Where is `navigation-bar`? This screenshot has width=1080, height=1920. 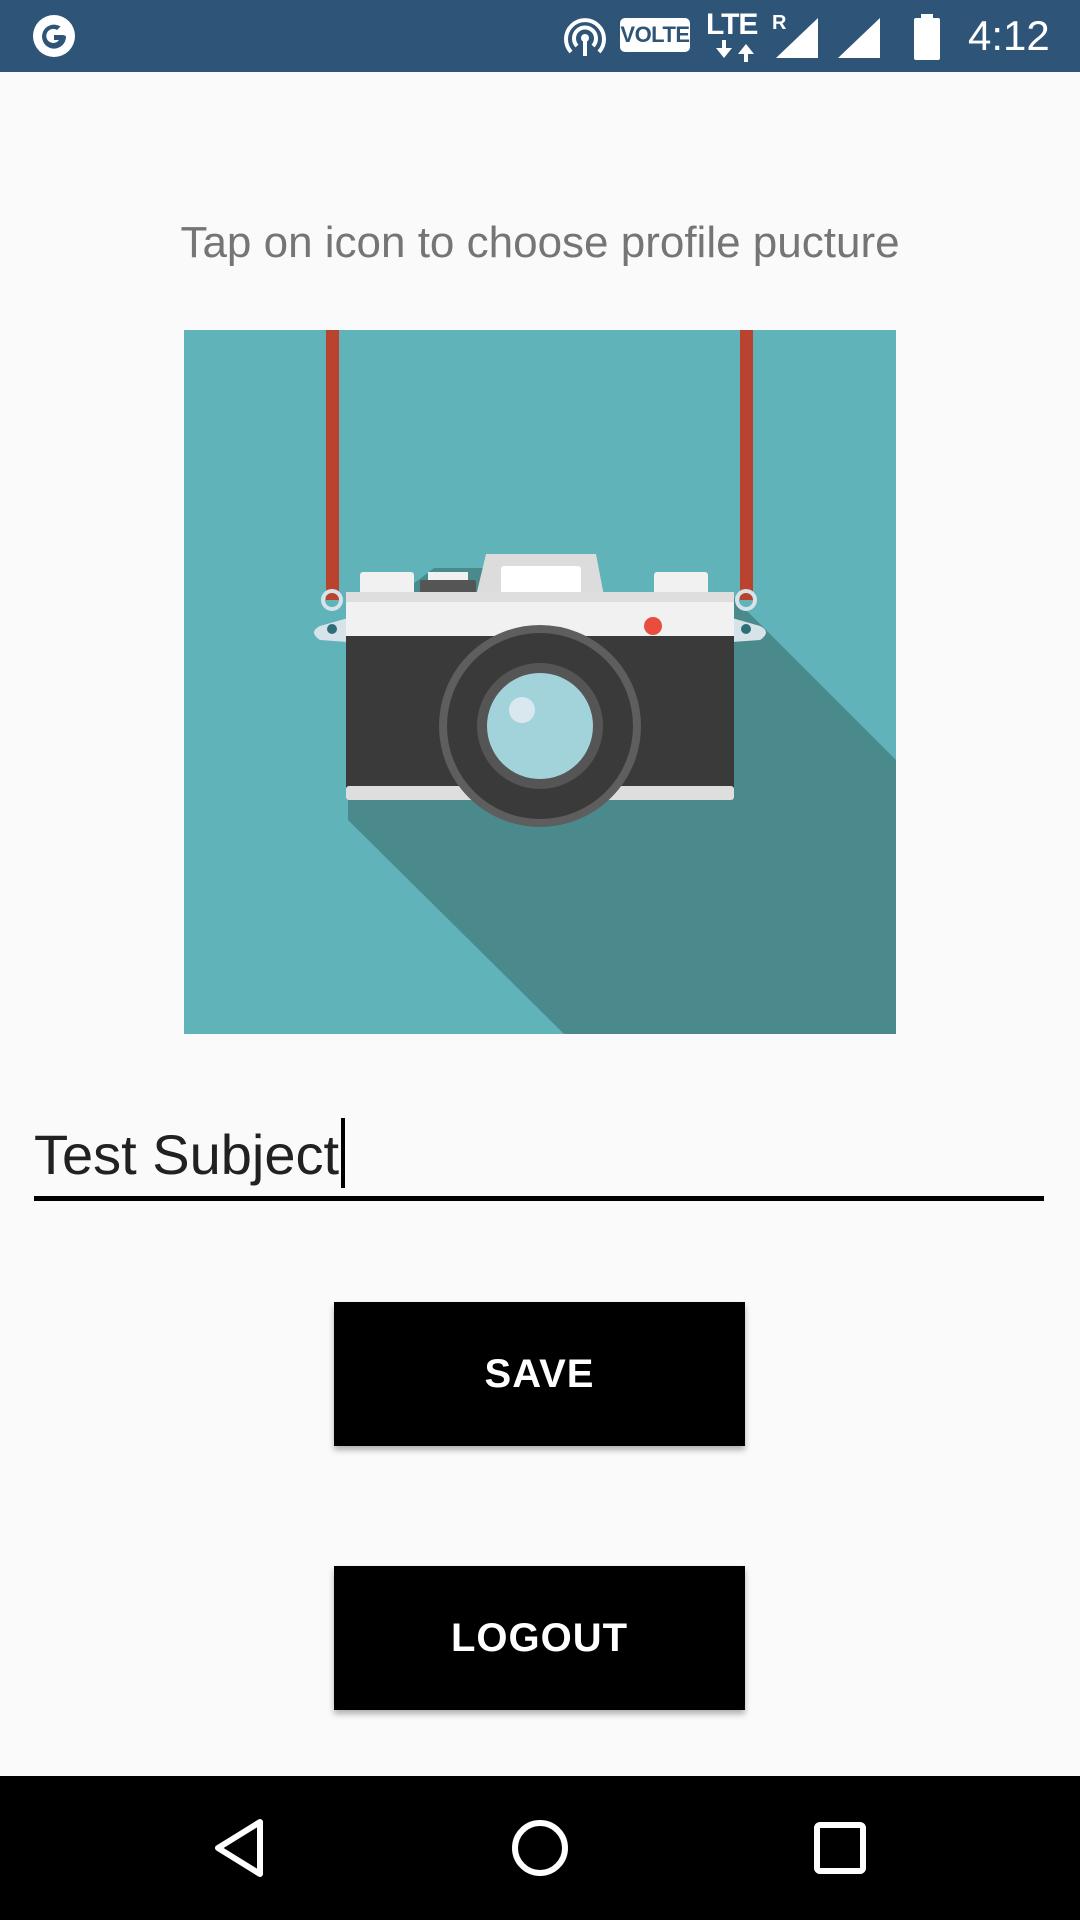 navigation-bar is located at coordinates (540, 1848).